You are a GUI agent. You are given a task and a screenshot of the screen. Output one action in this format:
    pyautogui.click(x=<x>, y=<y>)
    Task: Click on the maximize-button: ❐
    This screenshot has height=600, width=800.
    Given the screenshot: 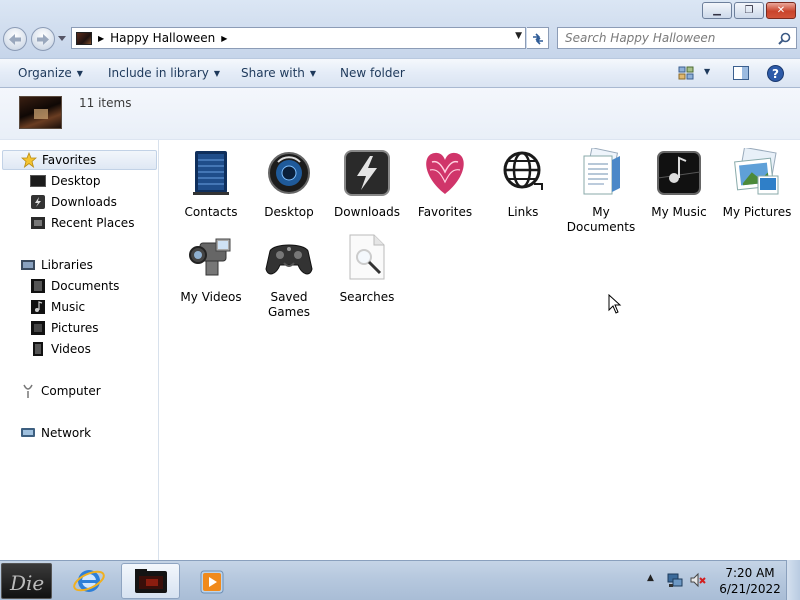 What is the action you would take?
    pyautogui.click(x=749, y=10)
    